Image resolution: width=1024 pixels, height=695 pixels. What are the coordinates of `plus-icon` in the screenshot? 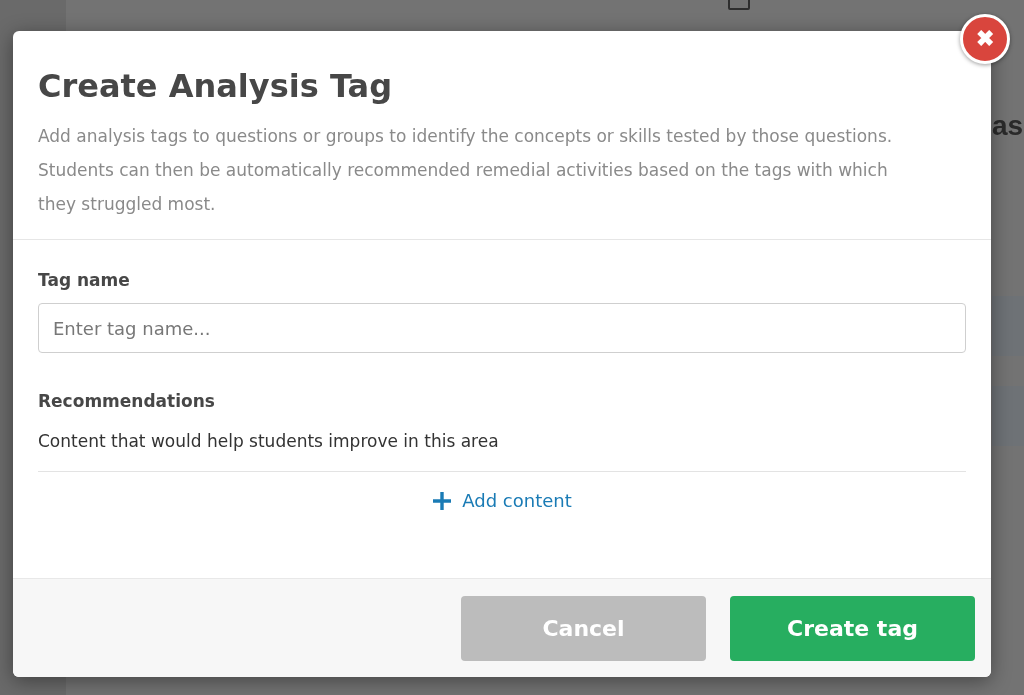 It's located at (442, 500).